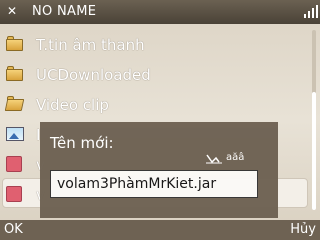  Describe the element at coordinates (90, 45) in the screenshot. I see `list-item-label: T.tin âm thanh` at that location.